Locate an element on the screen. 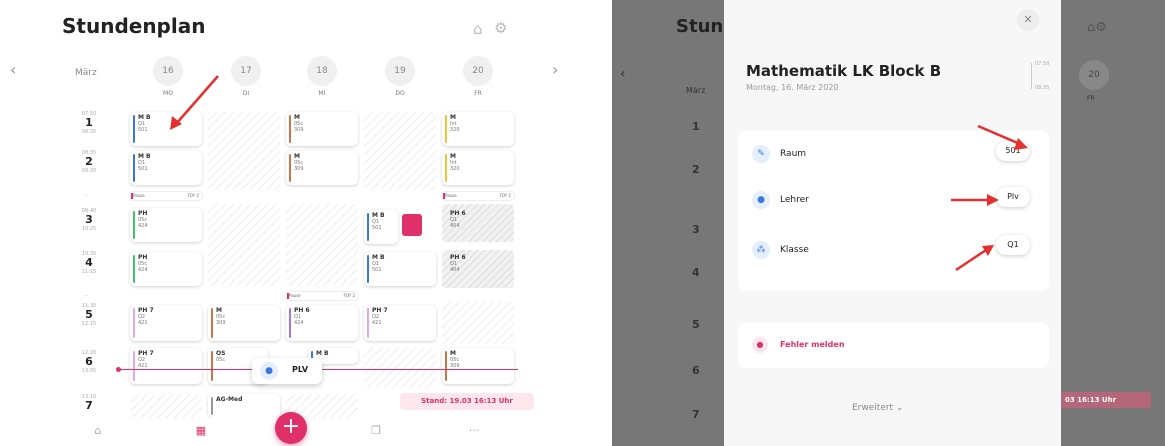  lesson-card-mo-4: PH 05c 424 is located at coordinates (166, 269).